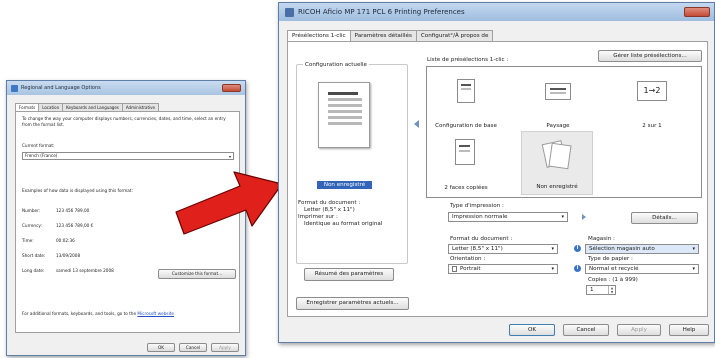  Describe the element at coordinates (344, 185) in the screenshot. I see `not-saved-label: Non enregistré` at that location.